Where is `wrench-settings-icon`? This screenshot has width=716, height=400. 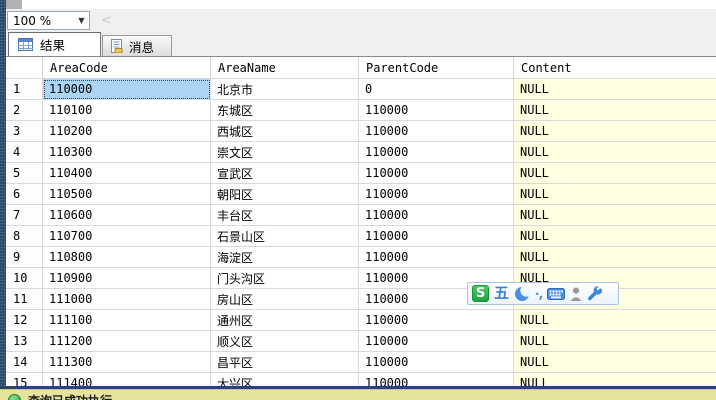 wrench-settings-icon is located at coordinates (595, 293).